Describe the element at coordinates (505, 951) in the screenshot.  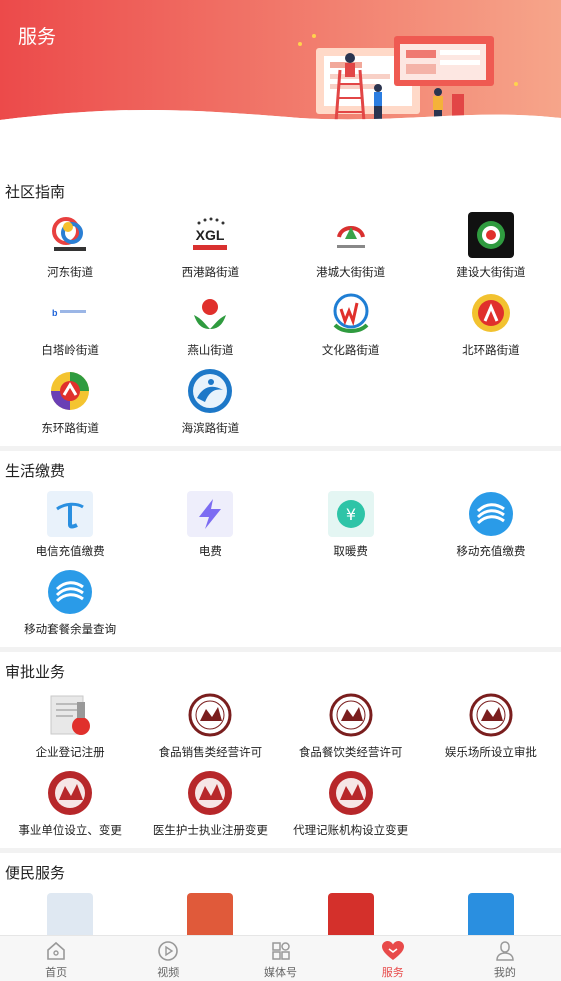
I see `user-icon` at that location.